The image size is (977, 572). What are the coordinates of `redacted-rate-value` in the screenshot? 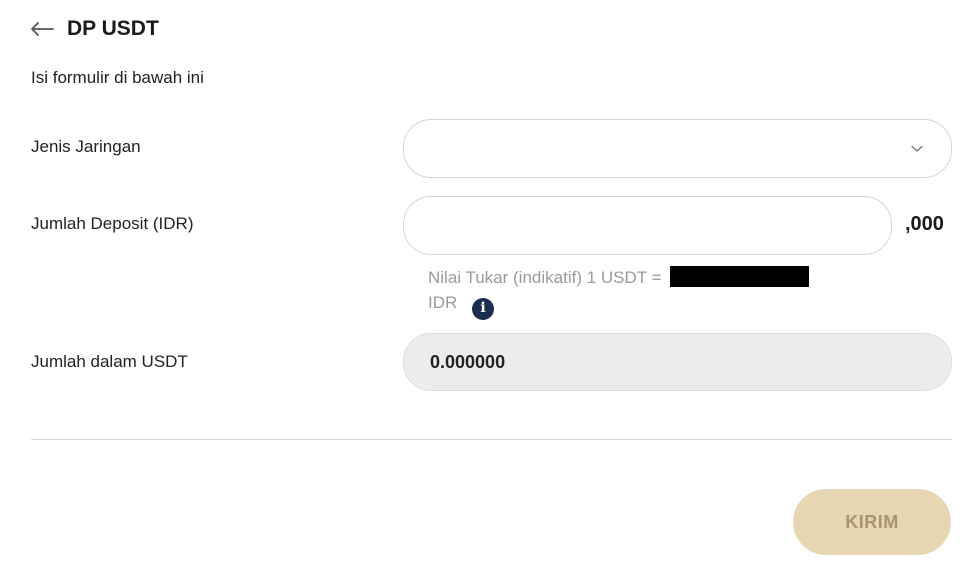 It's located at (740, 276).